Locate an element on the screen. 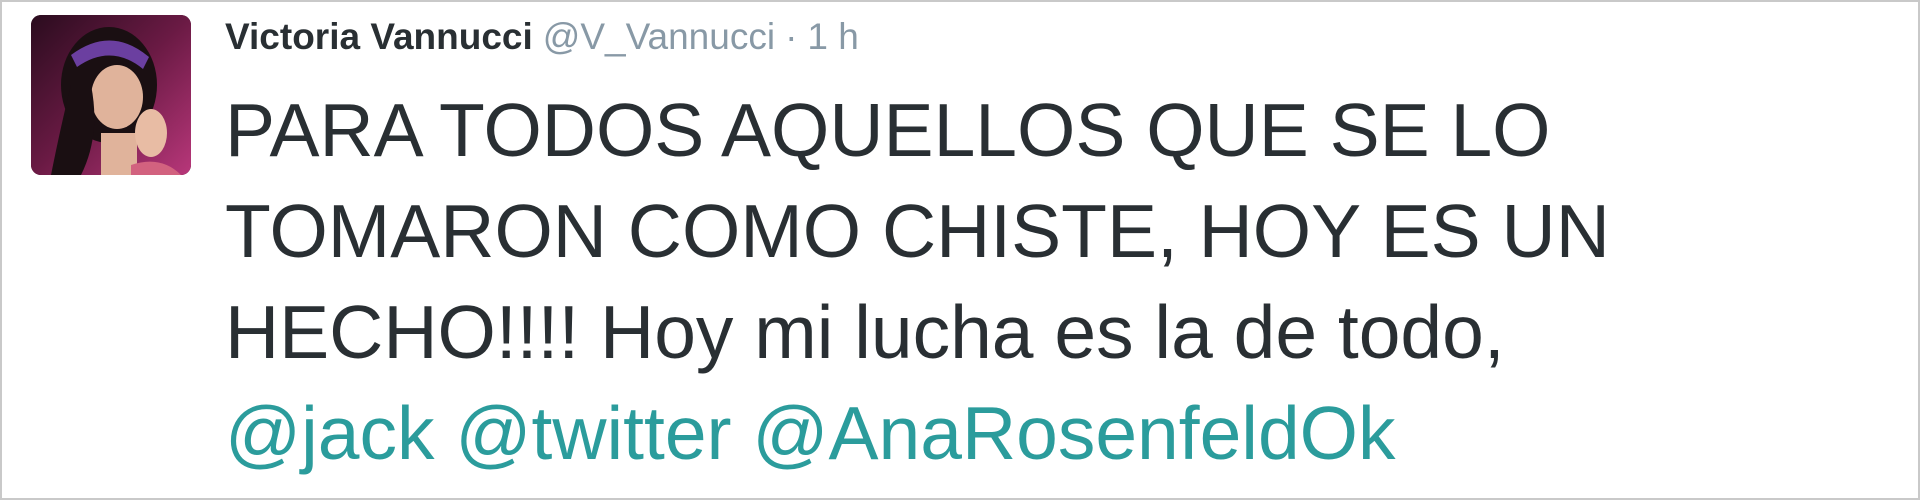 Image resolution: width=1920 pixels, height=500 pixels. avatar-photo is located at coordinates (111, 95).